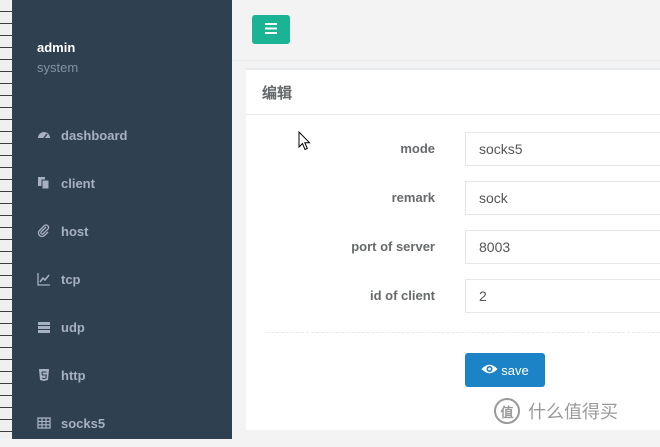 Image resolution: width=660 pixels, height=447 pixels. Describe the element at coordinates (562, 247) in the screenshot. I see `port-input: 8003` at that location.